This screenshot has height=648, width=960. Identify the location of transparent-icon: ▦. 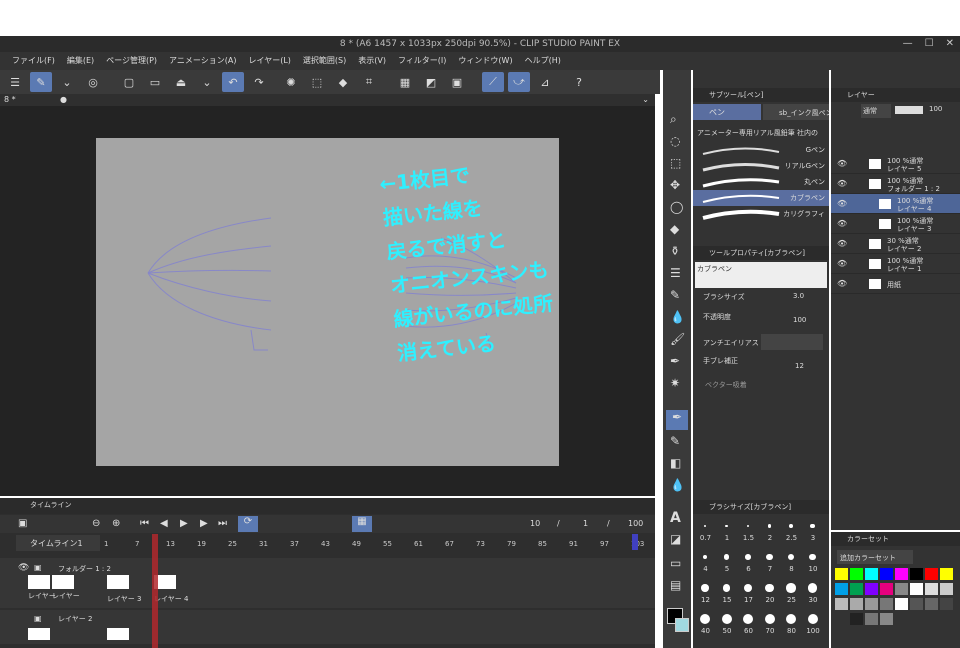
(405, 82).